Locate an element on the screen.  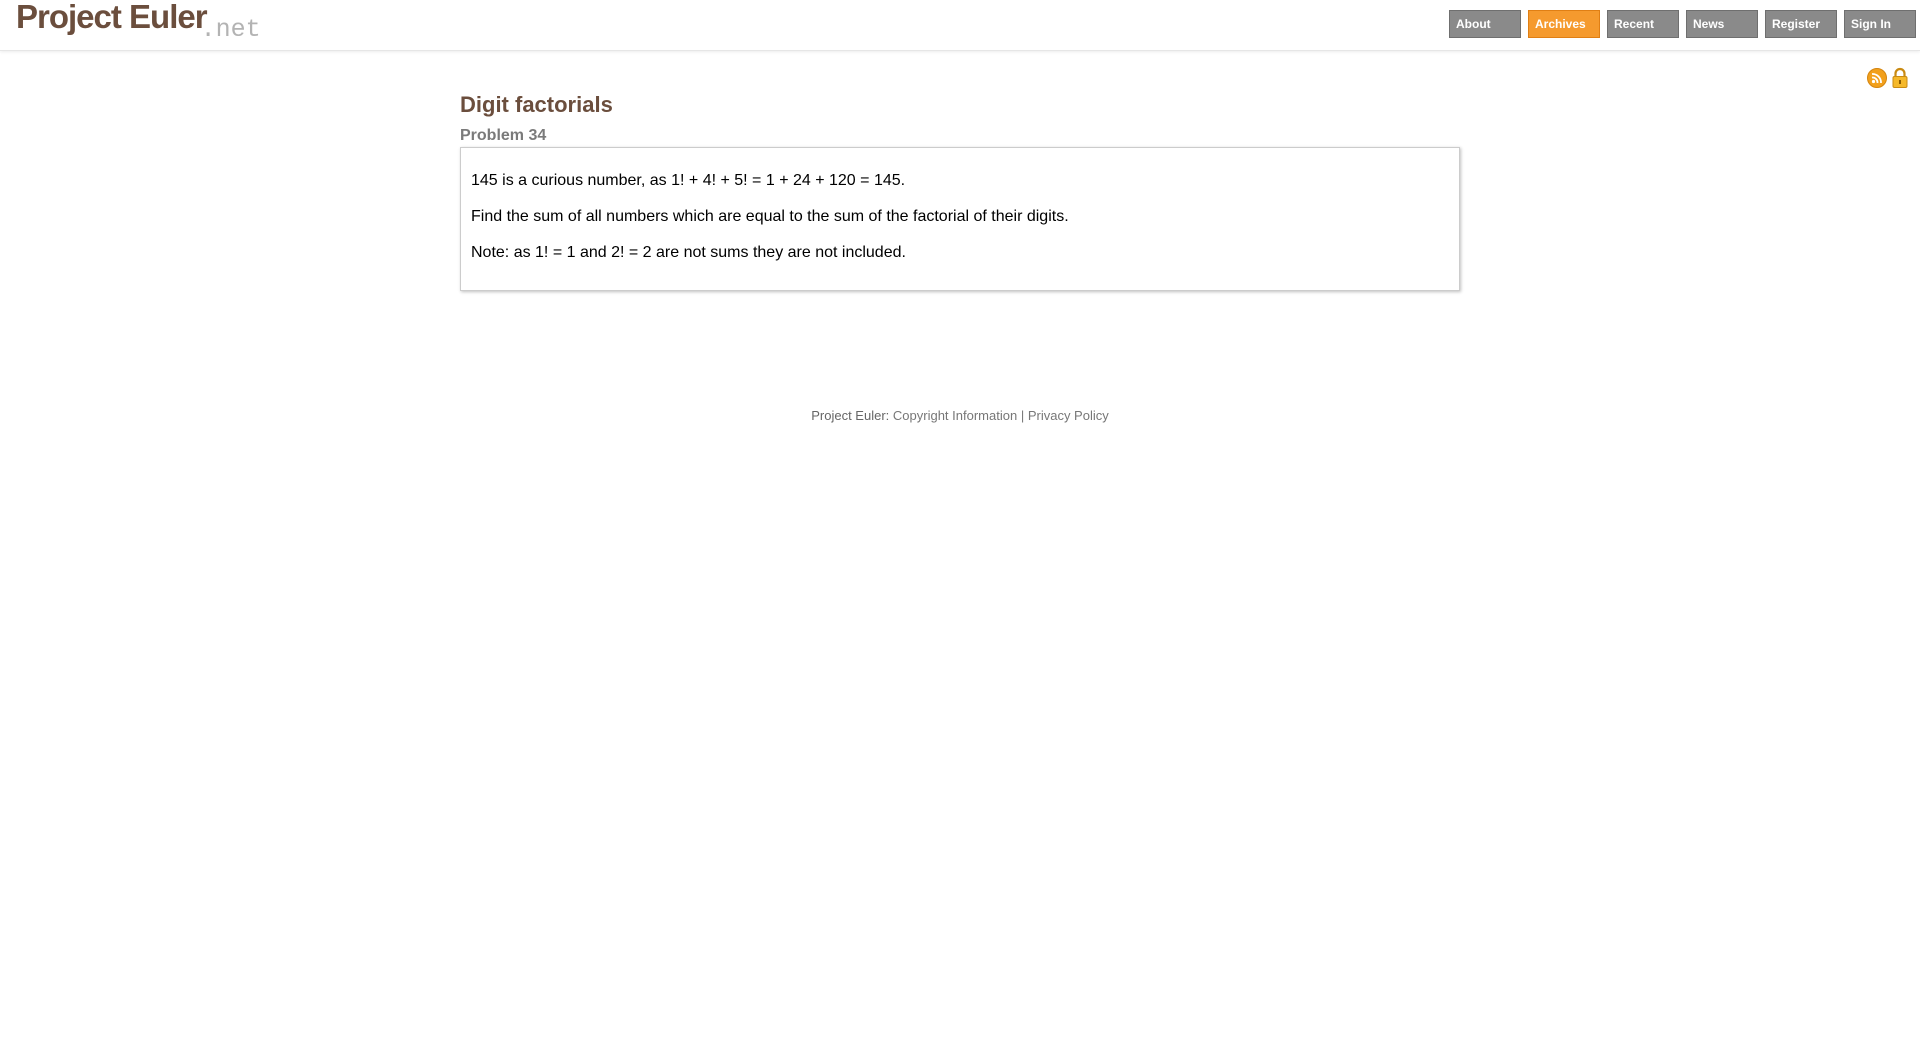
privacy-policy-link: Privacy Policy is located at coordinates (1068, 415).